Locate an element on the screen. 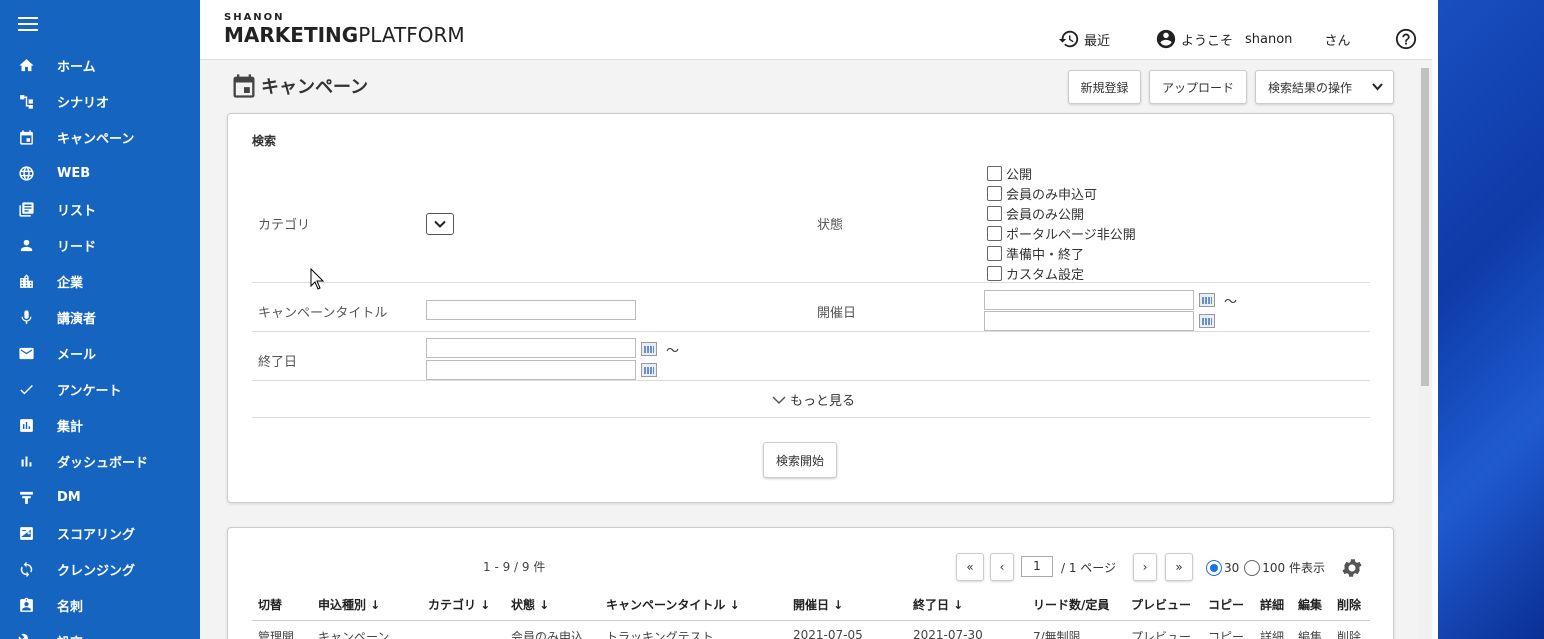 This screenshot has height=639, width=1544. sidebar-item-business-card: 名刺 is located at coordinates (100, 605).